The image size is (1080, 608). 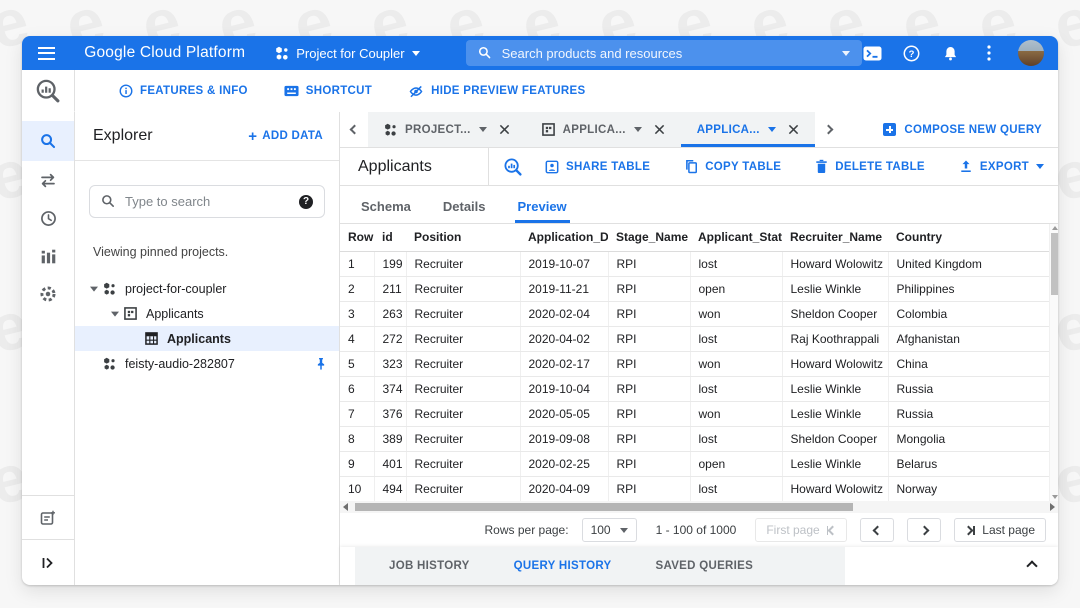 I want to click on cell-Application_Date: 2020-02-17, so click(x=564, y=364).